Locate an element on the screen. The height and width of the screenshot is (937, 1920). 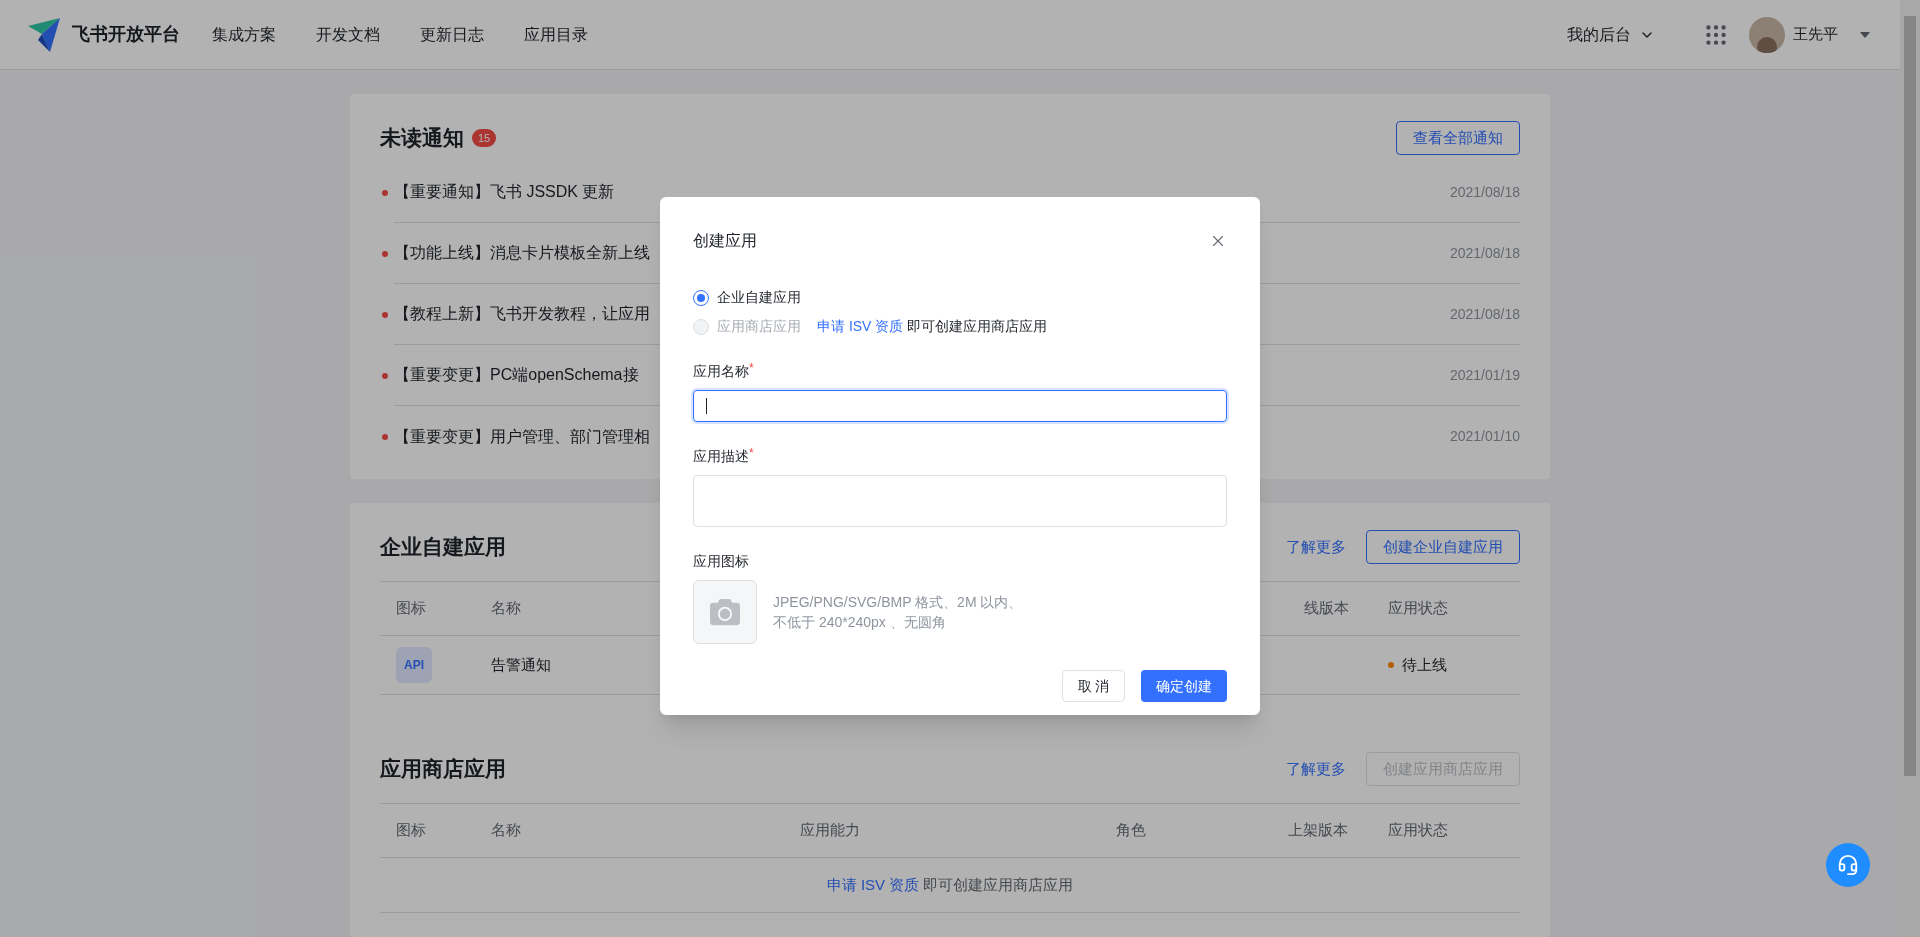
app-name-field is located at coordinates (960, 406).